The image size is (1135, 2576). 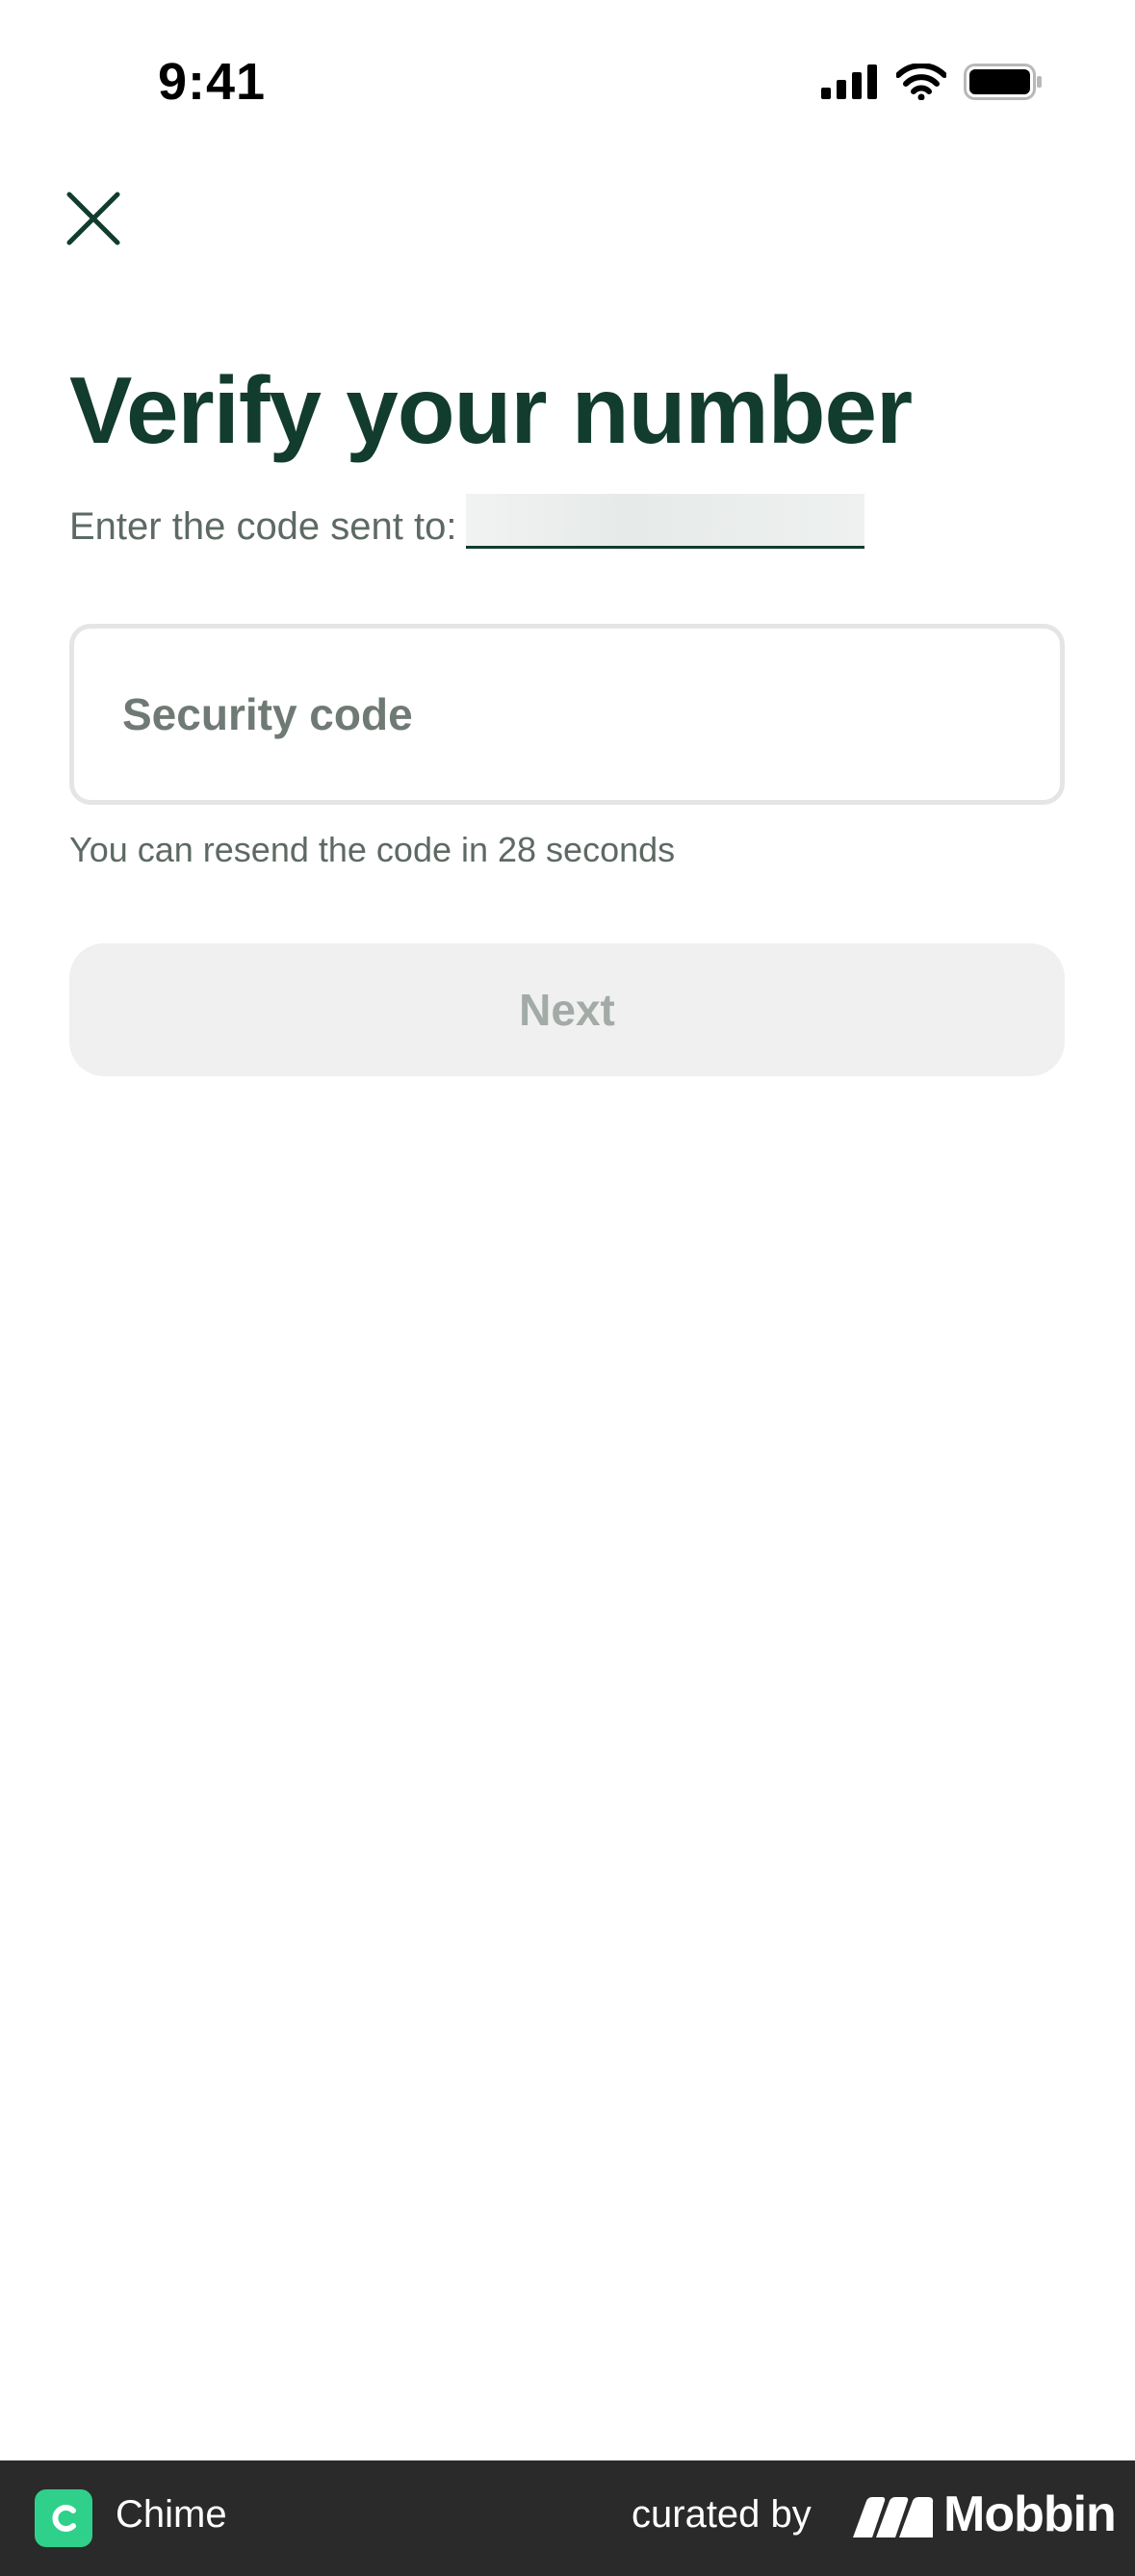 What do you see at coordinates (1003, 82) in the screenshot?
I see `battery-icon` at bounding box center [1003, 82].